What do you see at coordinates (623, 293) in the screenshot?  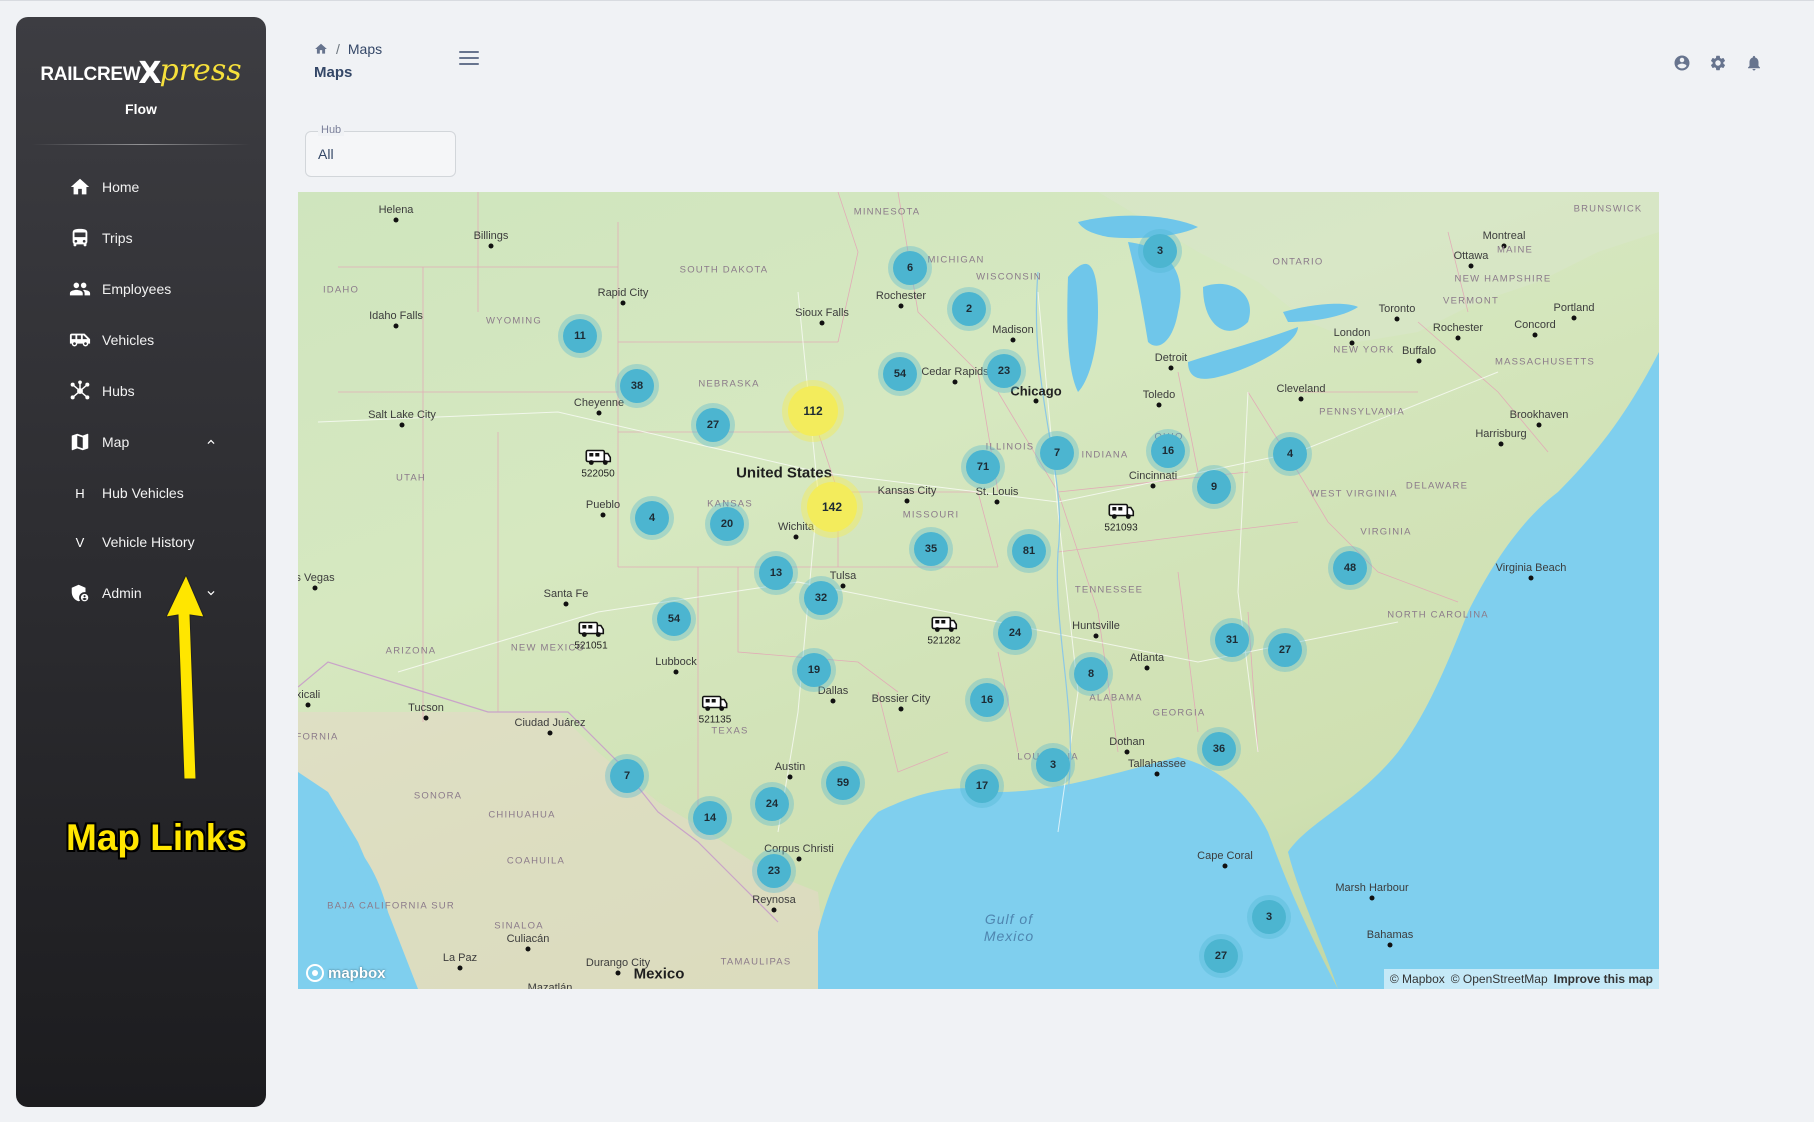 I see `map-city-label: Rapid City` at bounding box center [623, 293].